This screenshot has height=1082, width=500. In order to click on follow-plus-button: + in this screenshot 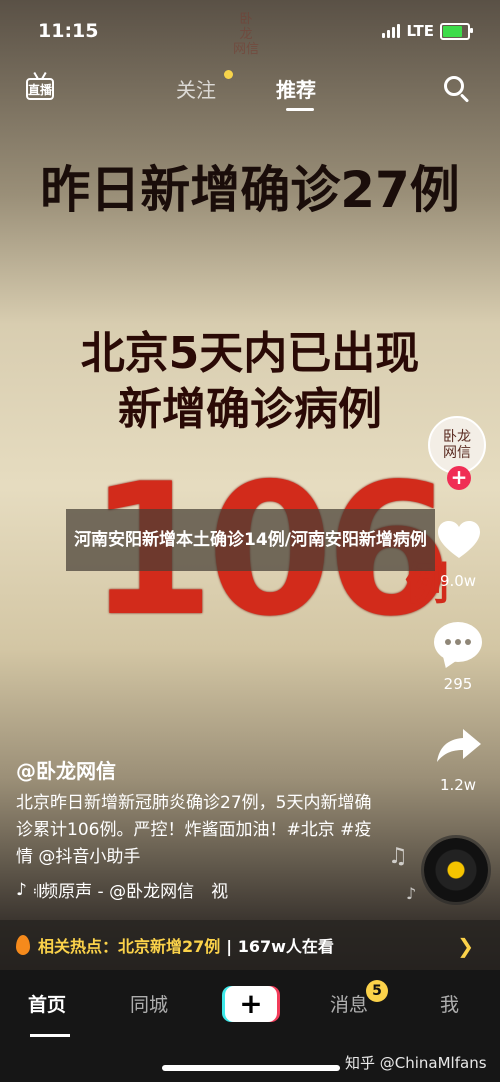, I will do `click(459, 478)`.